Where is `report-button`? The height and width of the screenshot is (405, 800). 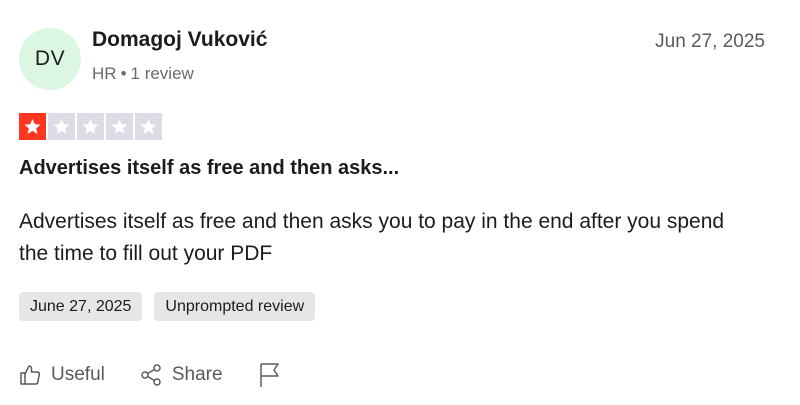 report-button is located at coordinates (269, 375).